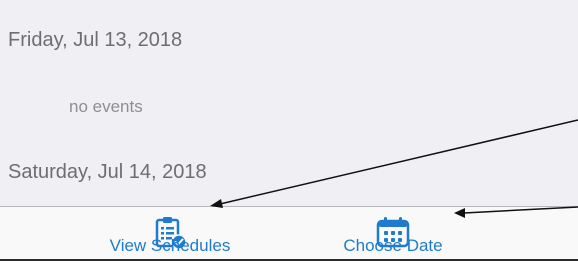 This screenshot has width=578, height=265. I want to click on tab-view-schedules: View Schedules, so click(170, 233).